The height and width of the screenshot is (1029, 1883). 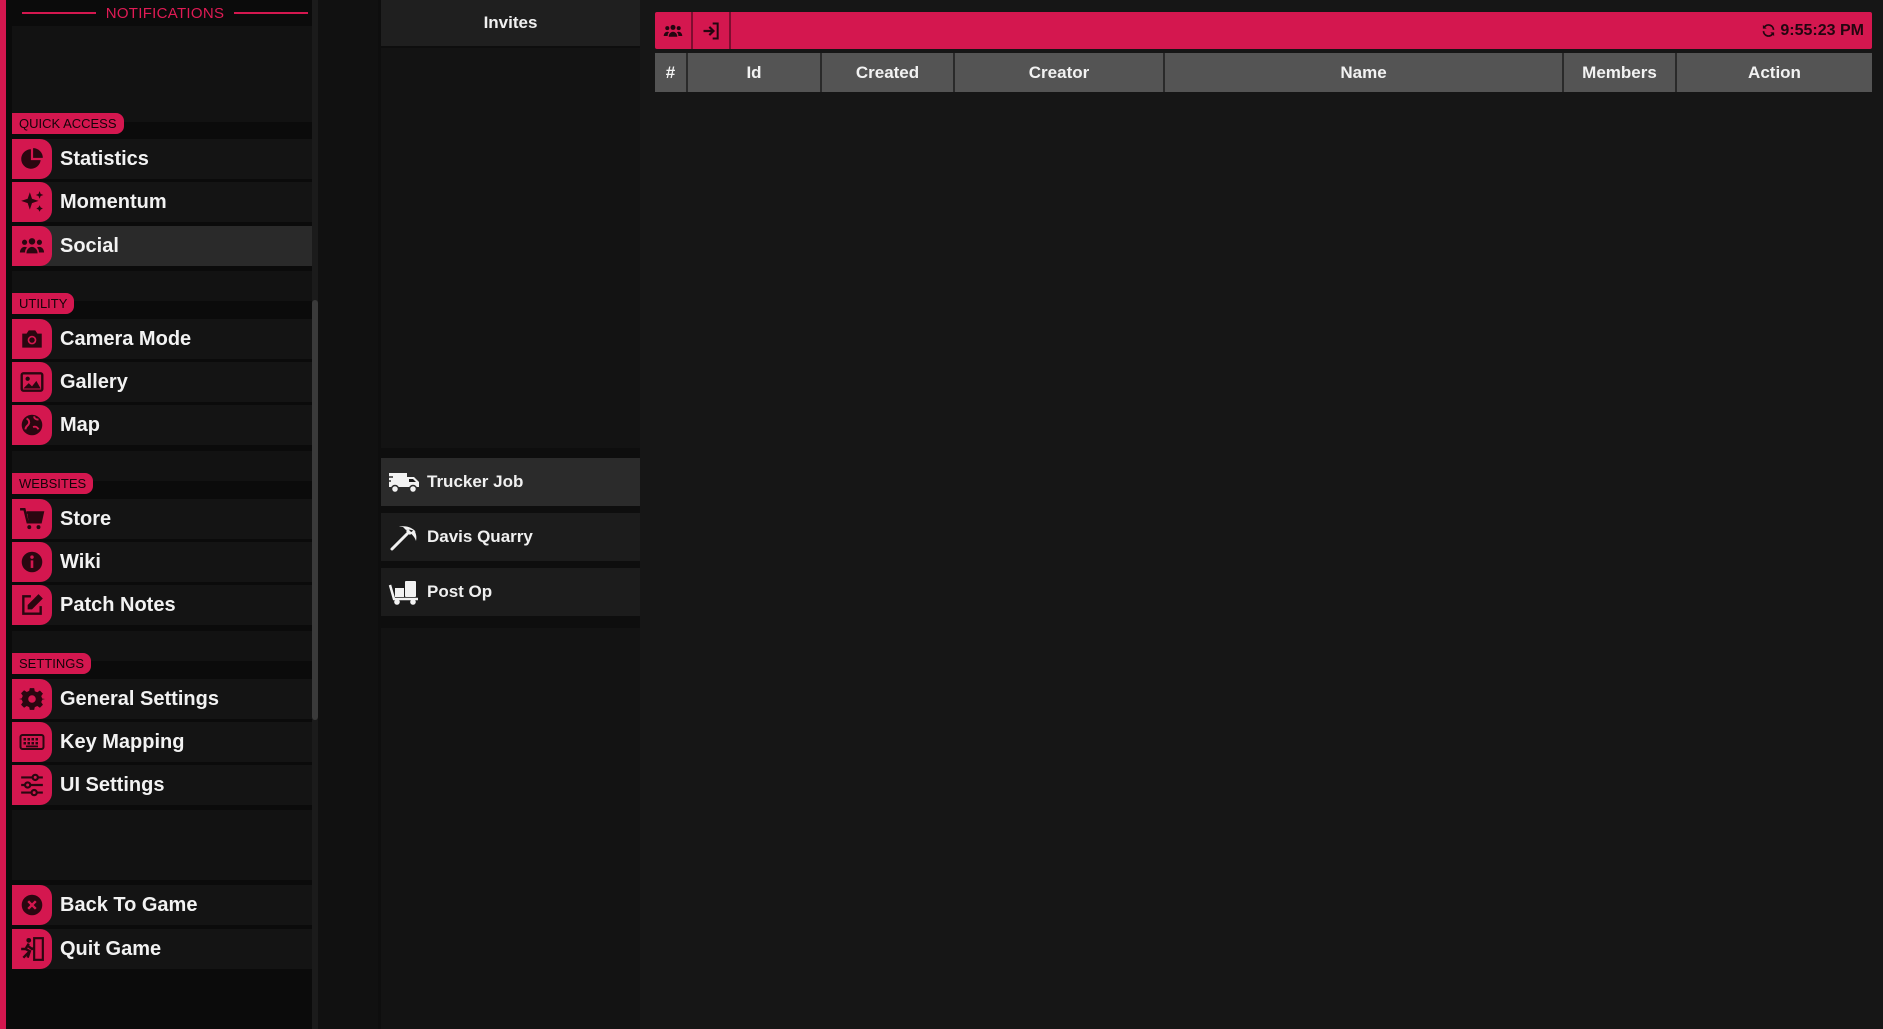 What do you see at coordinates (671, 72) in the screenshot?
I see `column-header-number: #` at bounding box center [671, 72].